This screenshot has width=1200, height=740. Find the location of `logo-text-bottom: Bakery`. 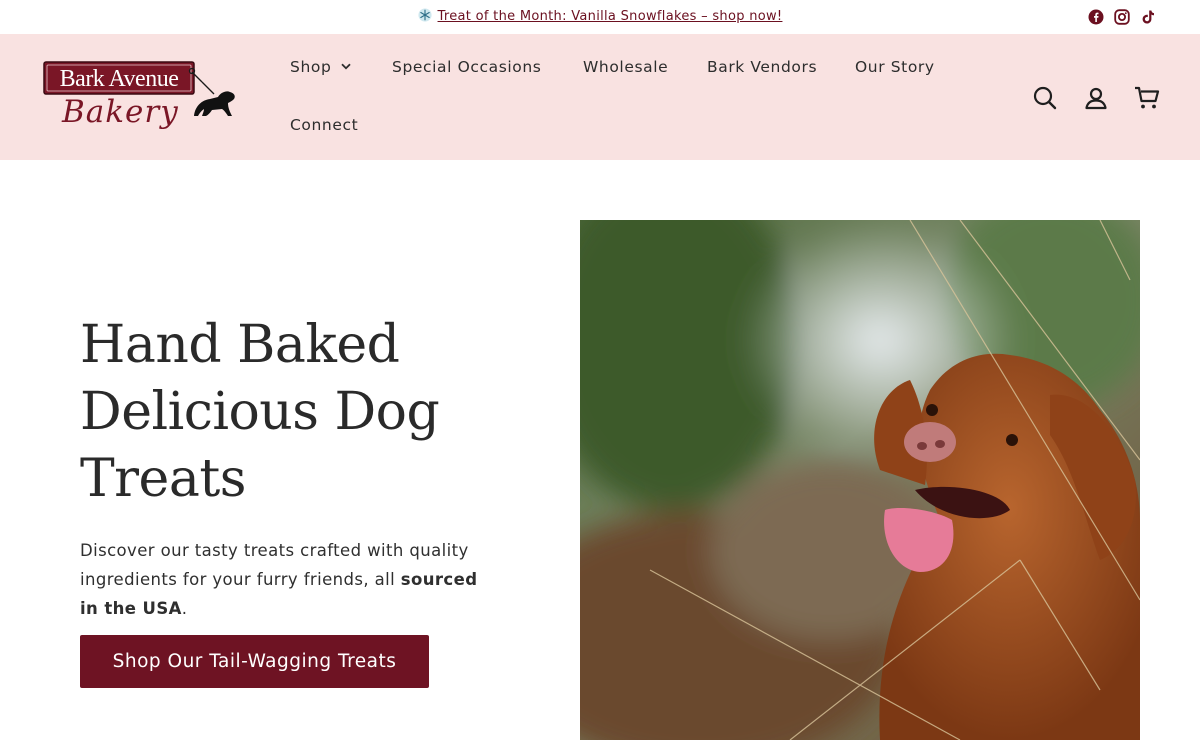

logo-text-bottom: Bakery is located at coordinates (120, 112).